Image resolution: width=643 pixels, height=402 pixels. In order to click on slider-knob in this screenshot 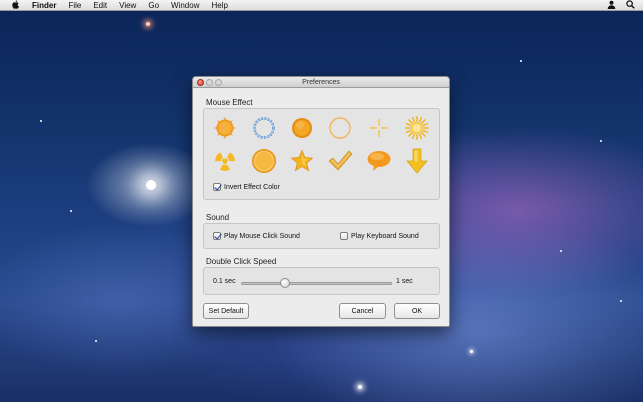, I will do `click(284, 283)`.